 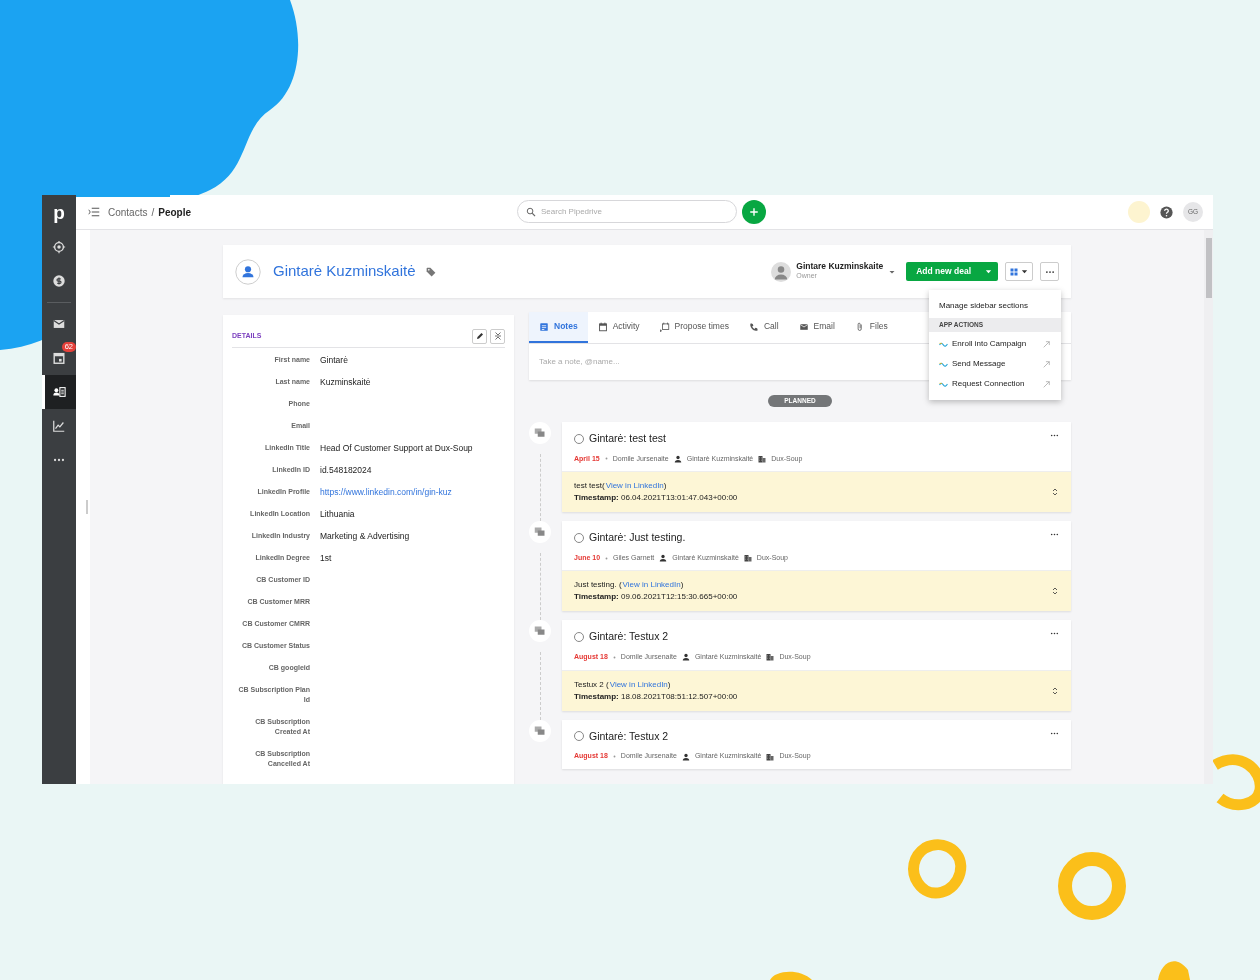 What do you see at coordinates (753, 326) in the screenshot?
I see `phone-icon` at bounding box center [753, 326].